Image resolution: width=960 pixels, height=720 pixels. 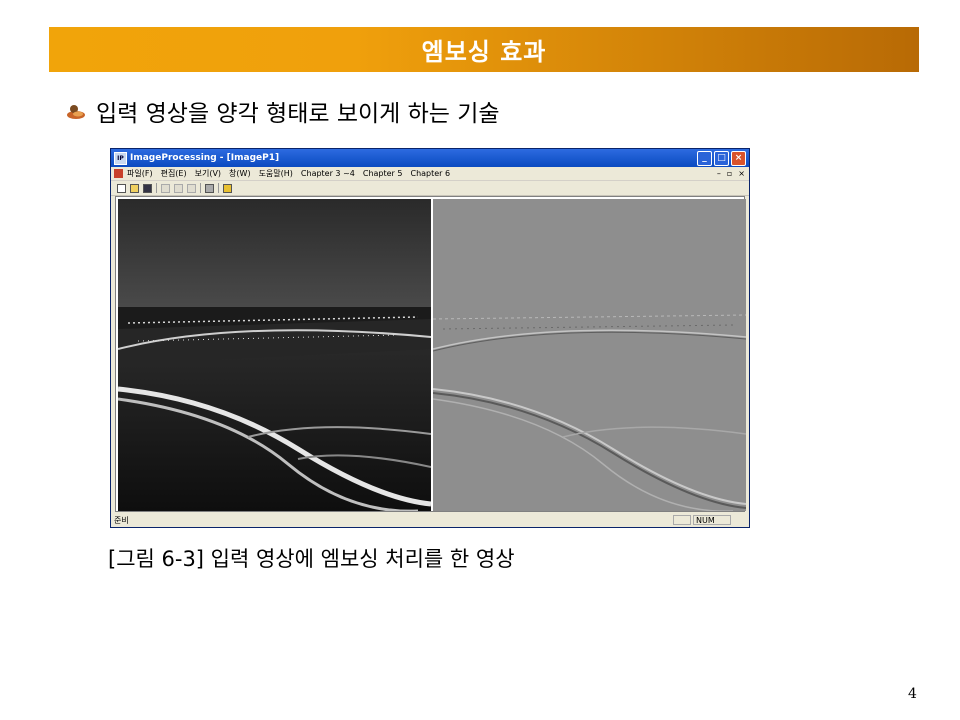 What do you see at coordinates (76, 112) in the screenshot?
I see `bullet-icon` at bounding box center [76, 112].